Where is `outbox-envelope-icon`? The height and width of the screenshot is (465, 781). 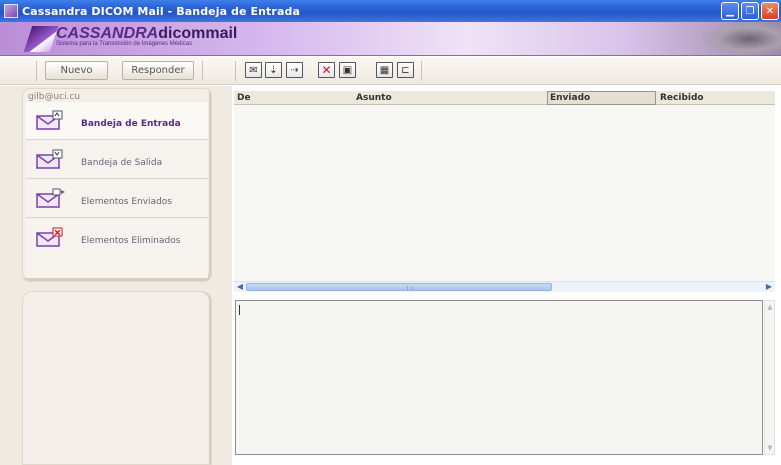 outbox-envelope-icon is located at coordinates (49, 159).